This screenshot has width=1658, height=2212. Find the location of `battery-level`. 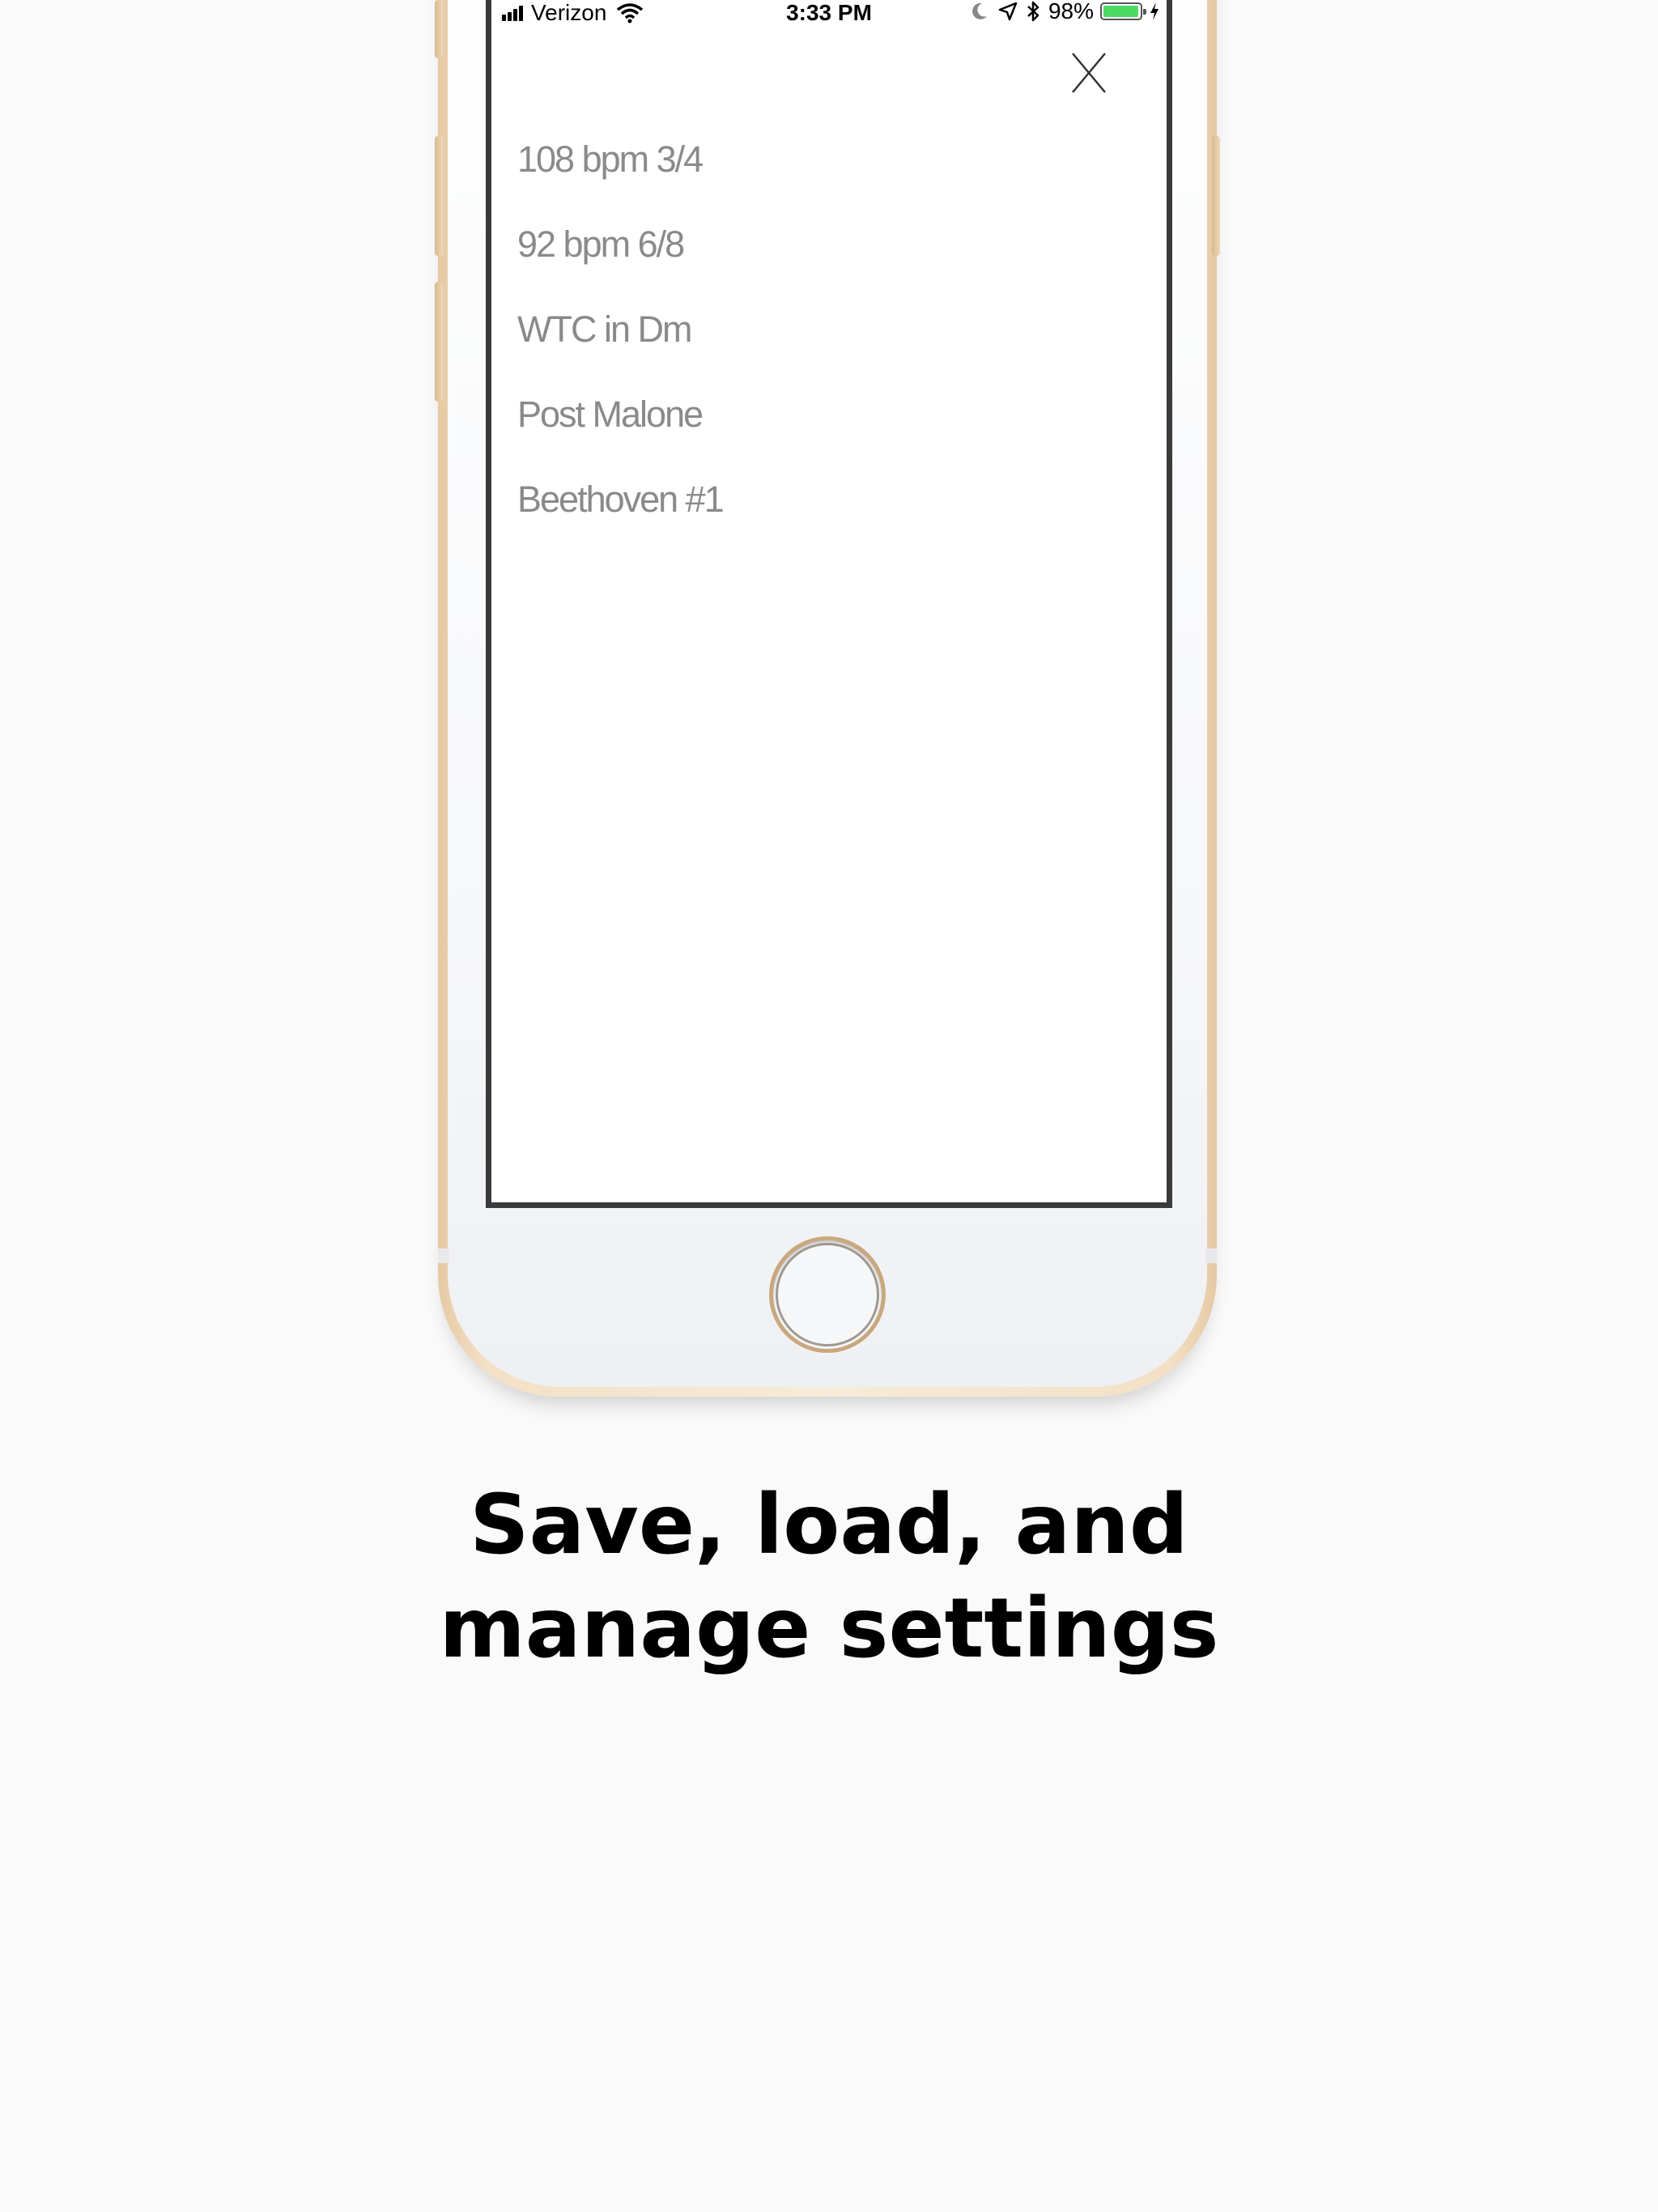

battery-level is located at coordinates (1120, 12).